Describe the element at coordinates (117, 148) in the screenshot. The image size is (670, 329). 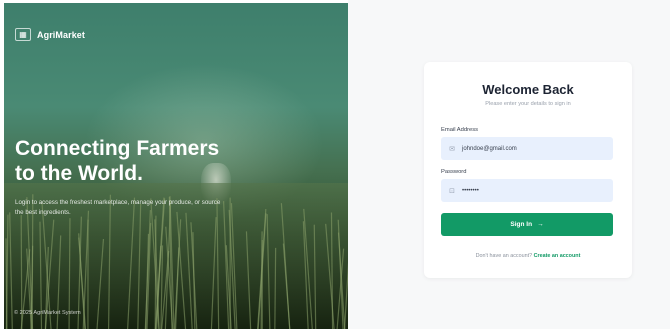
I see `headline-line-1: Connecting Farmers` at that location.